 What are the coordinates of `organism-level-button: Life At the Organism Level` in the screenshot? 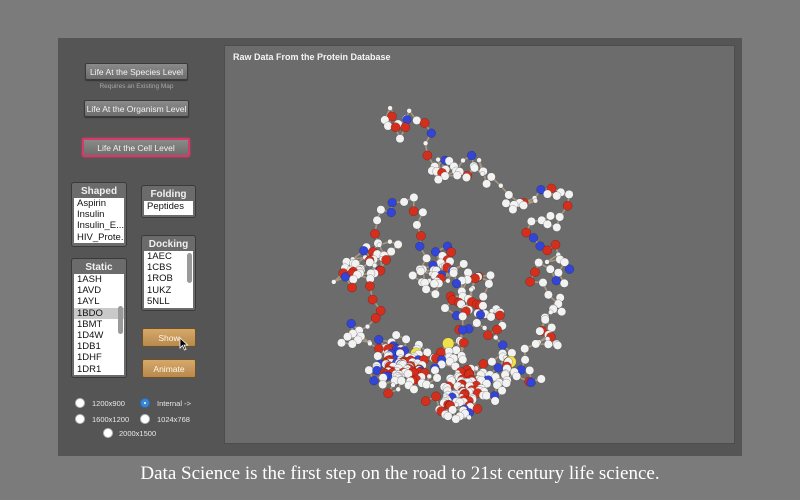 It's located at (136, 108).